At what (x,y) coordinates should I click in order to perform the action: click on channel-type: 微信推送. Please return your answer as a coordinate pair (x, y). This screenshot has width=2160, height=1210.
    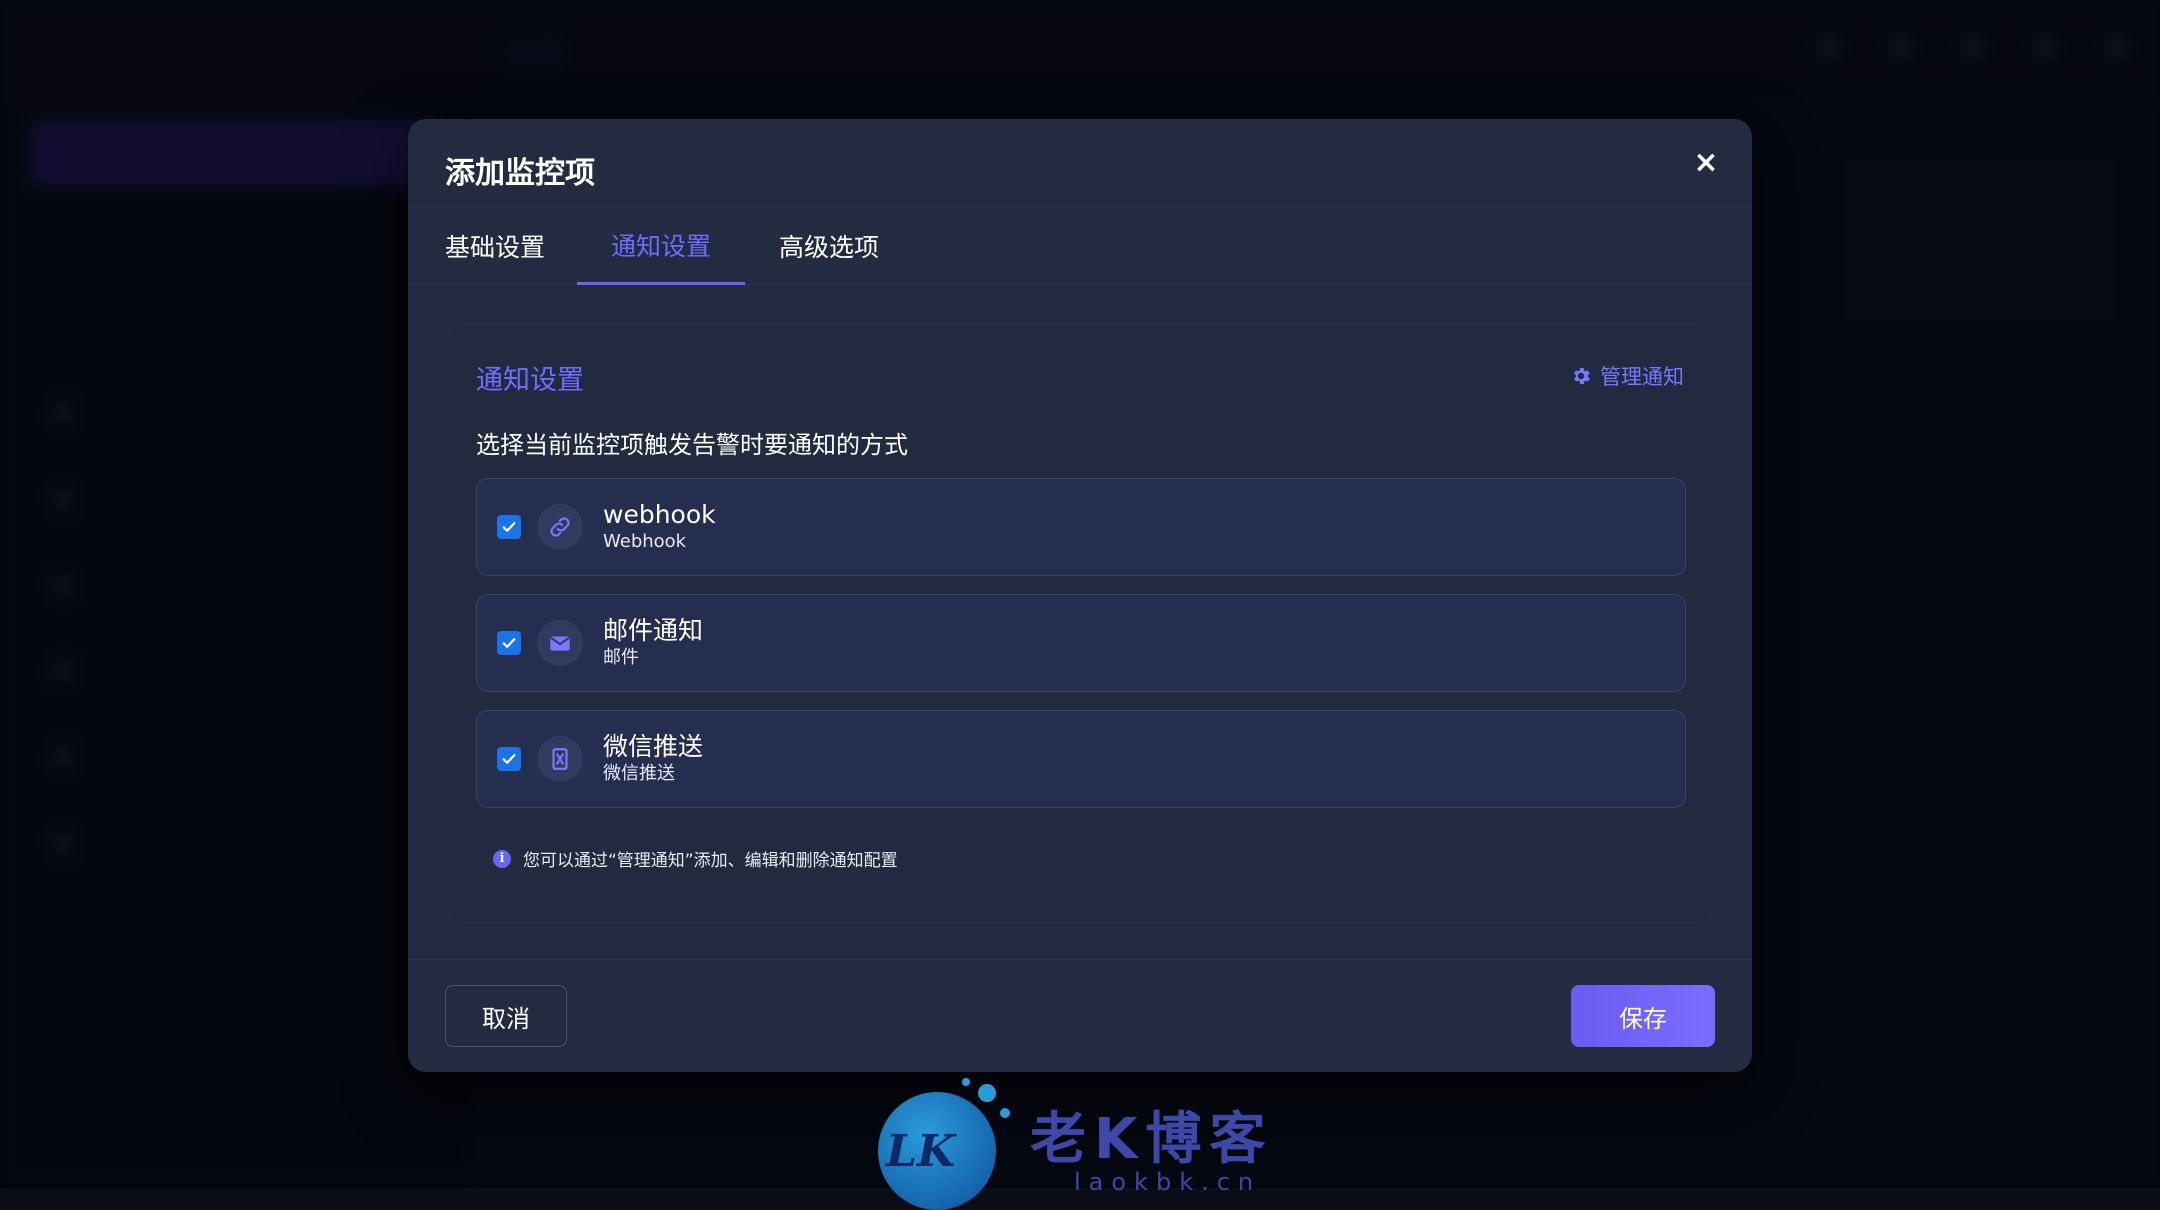
    Looking at the image, I should click on (639, 773).